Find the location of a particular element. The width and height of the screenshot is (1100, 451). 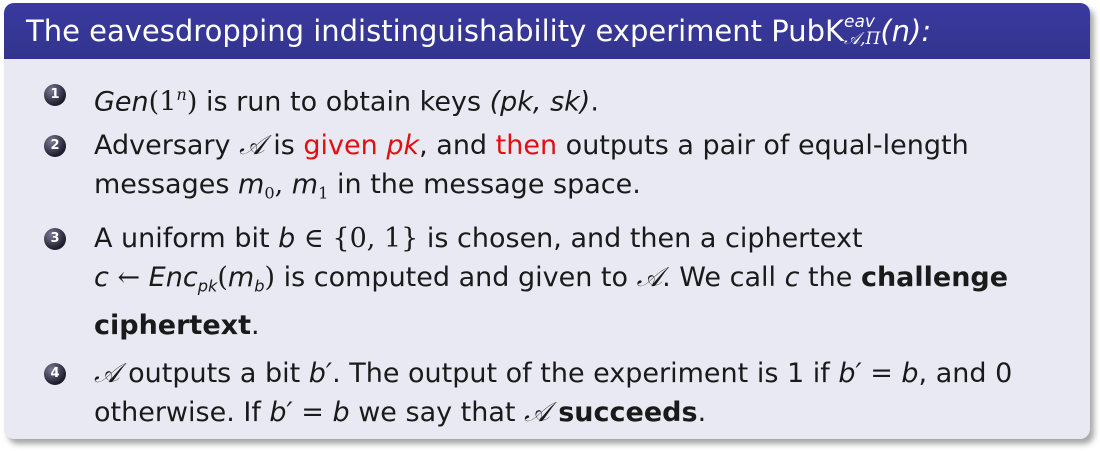

item-2-text-a: Adversary is located at coordinates (167, 145).